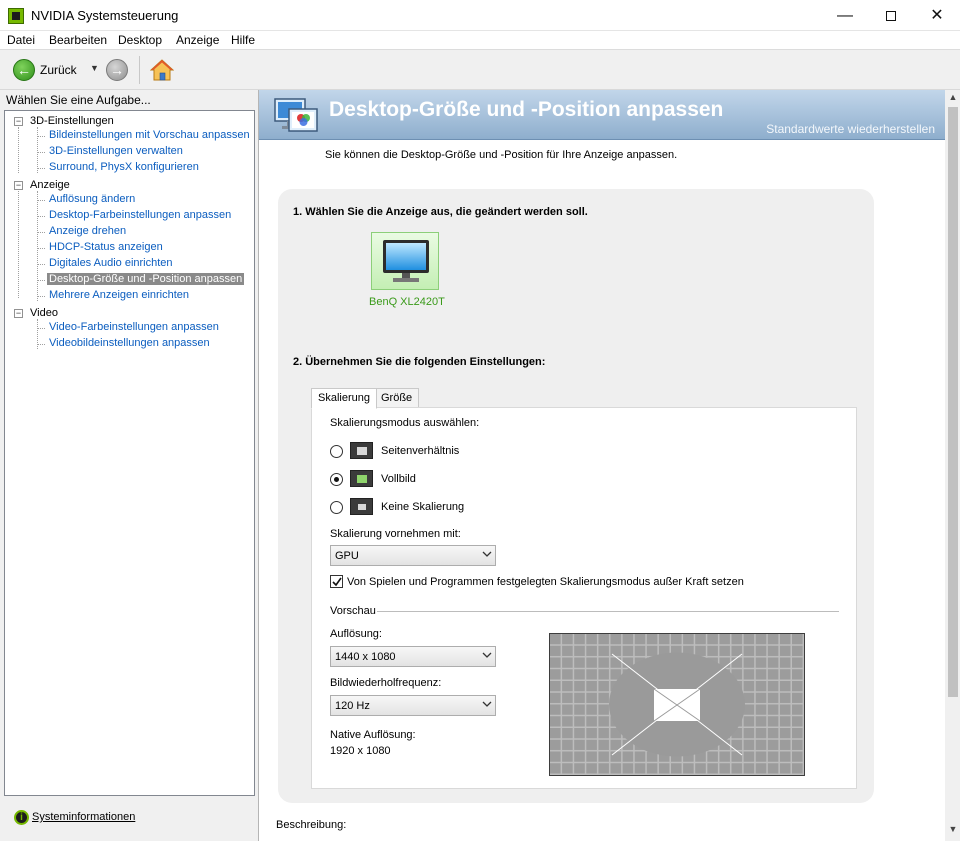 This screenshot has height=841, width=960. Describe the element at coordinates (140, 215) in the screenshot. I see `tree-link-farbeinstellungen: Desktop-Farbeinstellungen anpassen` at that location.